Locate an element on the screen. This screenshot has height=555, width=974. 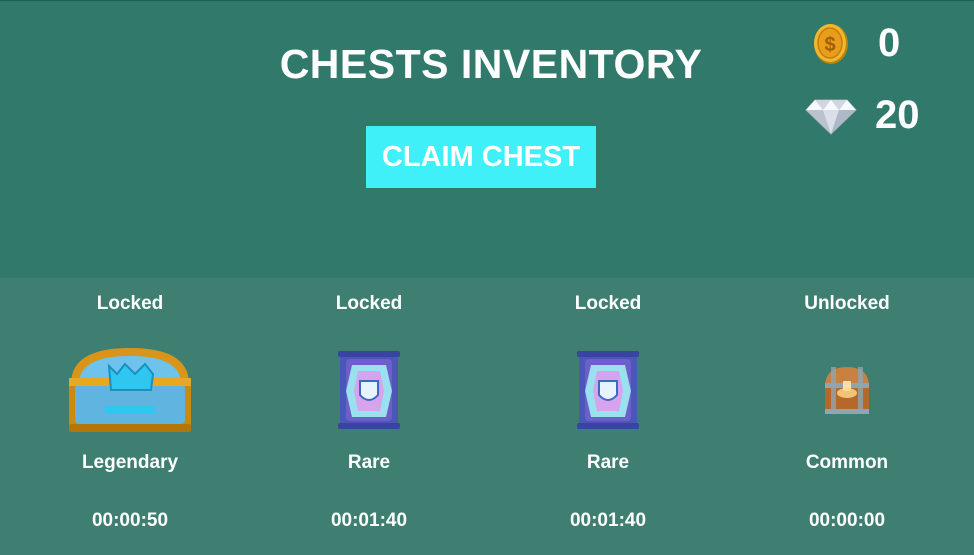
chest-slot-3: Locked Rare 00:01:40 is located at coordinates (608, 416).